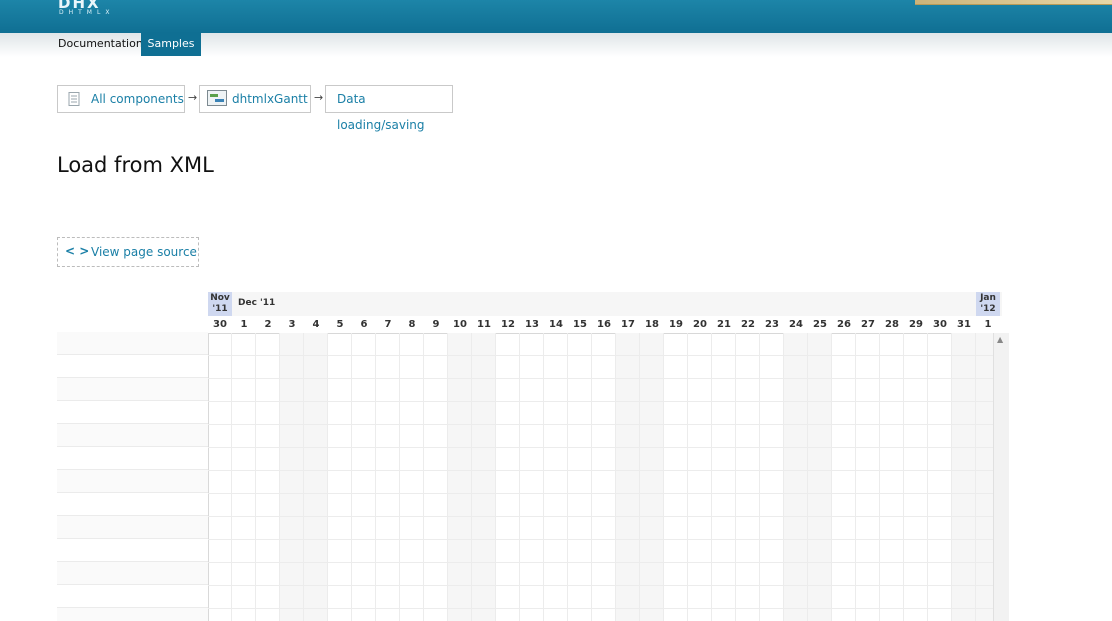  I want to click on day-label: 21, so click(724, 324).